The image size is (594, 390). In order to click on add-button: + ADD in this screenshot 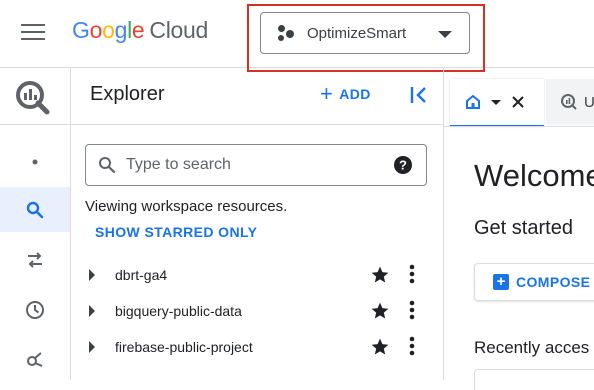, I will do `click(345, 93)`.